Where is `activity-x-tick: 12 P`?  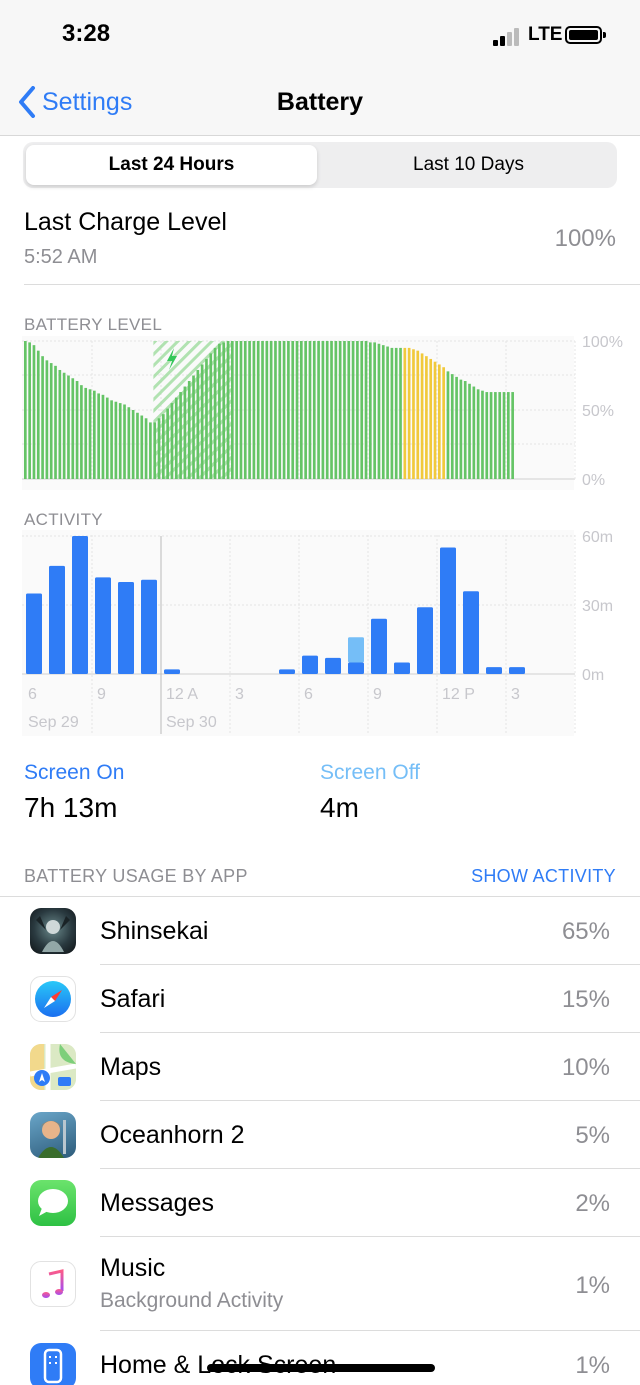
activity-x-tick: 12 P is located at coordinates (458, 694).